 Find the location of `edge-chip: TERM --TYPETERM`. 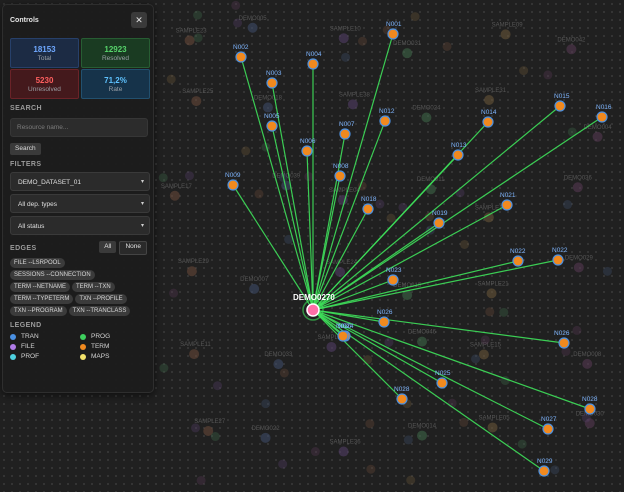

edge-chip: TERM --TYPETERM is located at coordinates (42, 299).